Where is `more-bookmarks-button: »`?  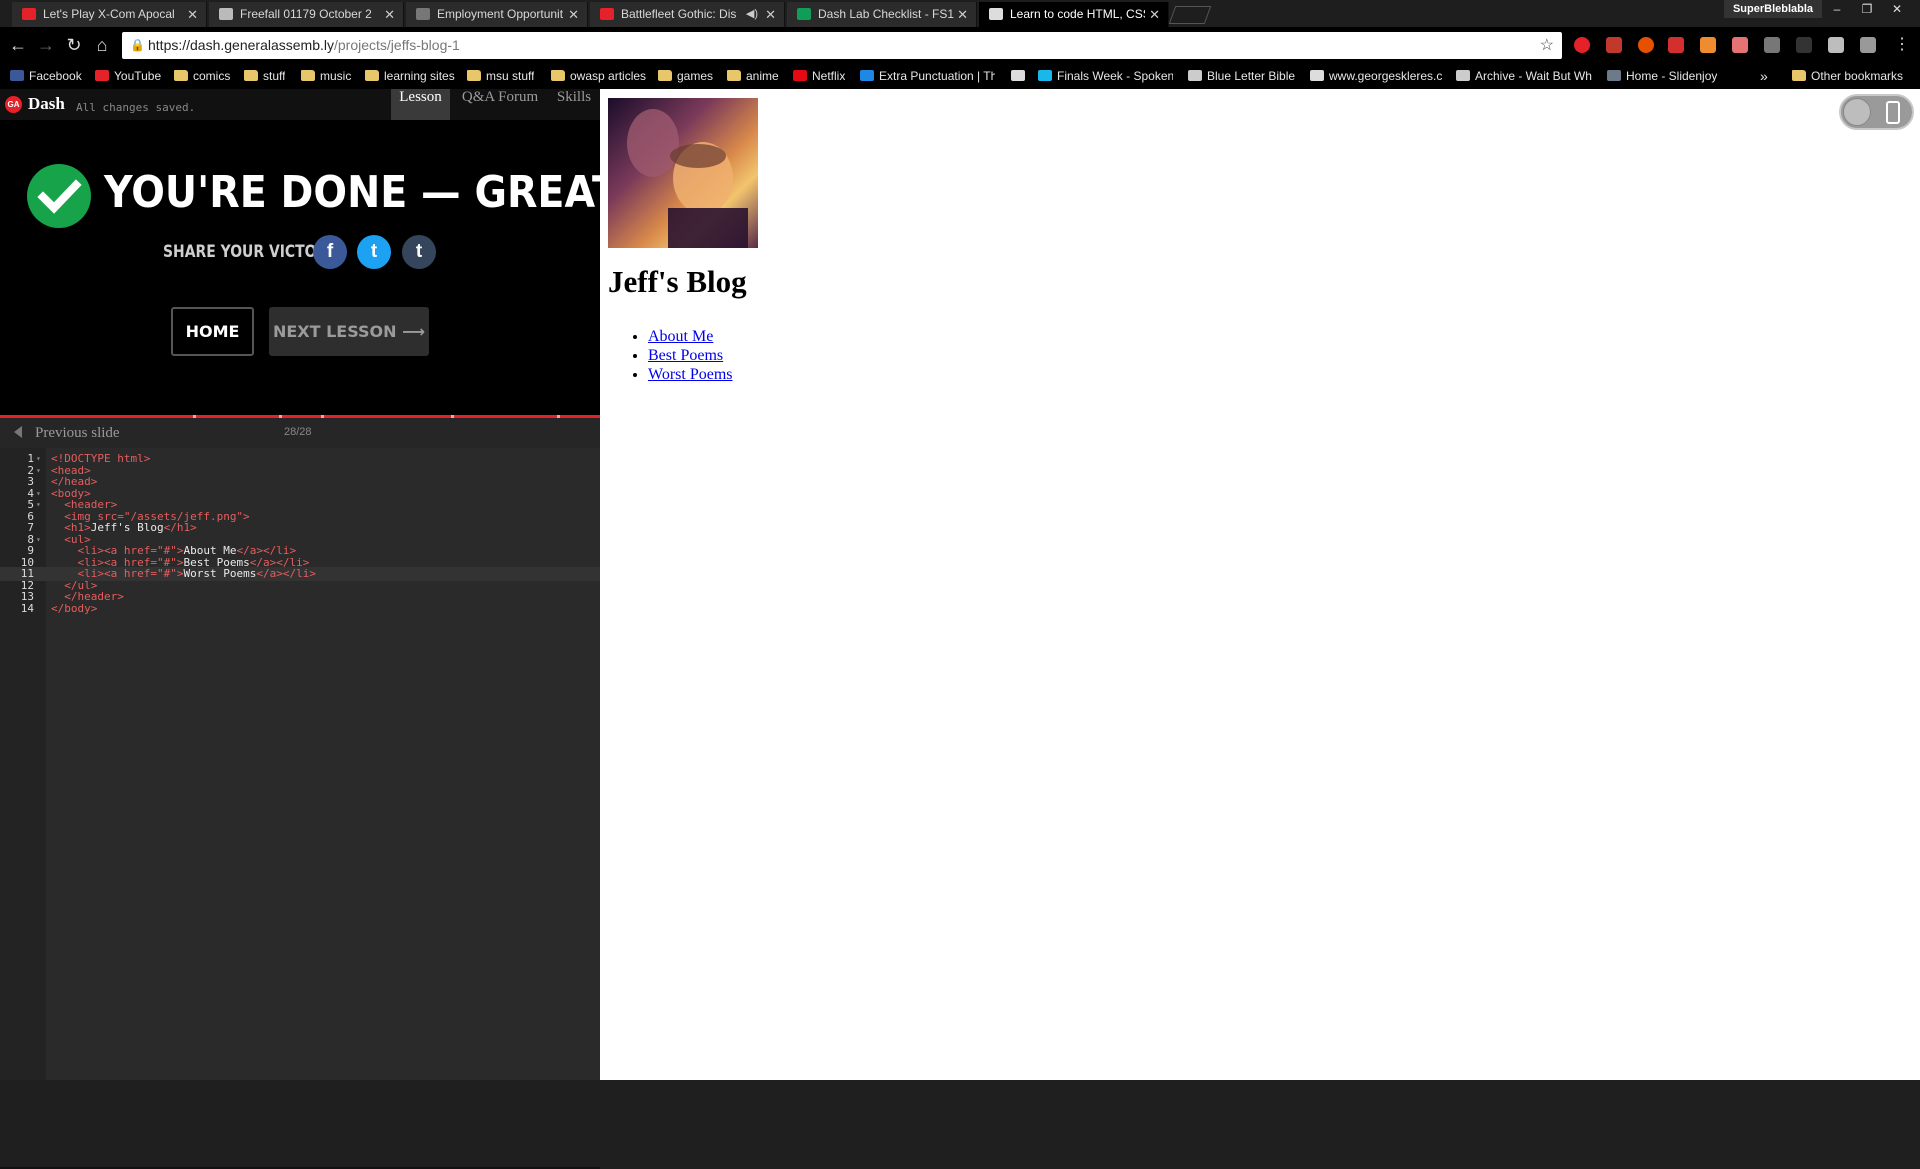 more-bookmarks-button: » is located at coordinates (1764, 76).